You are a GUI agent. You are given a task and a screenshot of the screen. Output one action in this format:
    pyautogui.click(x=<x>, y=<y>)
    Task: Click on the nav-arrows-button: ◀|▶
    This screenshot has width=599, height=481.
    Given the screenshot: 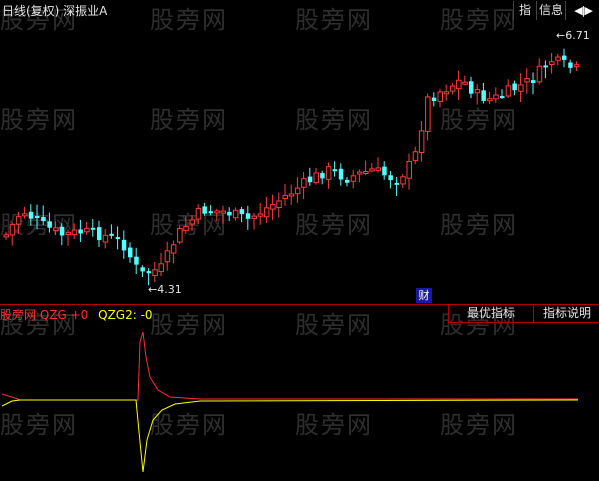 What is the action you would take?
    pyautogui.click(x=582, y=10)
    